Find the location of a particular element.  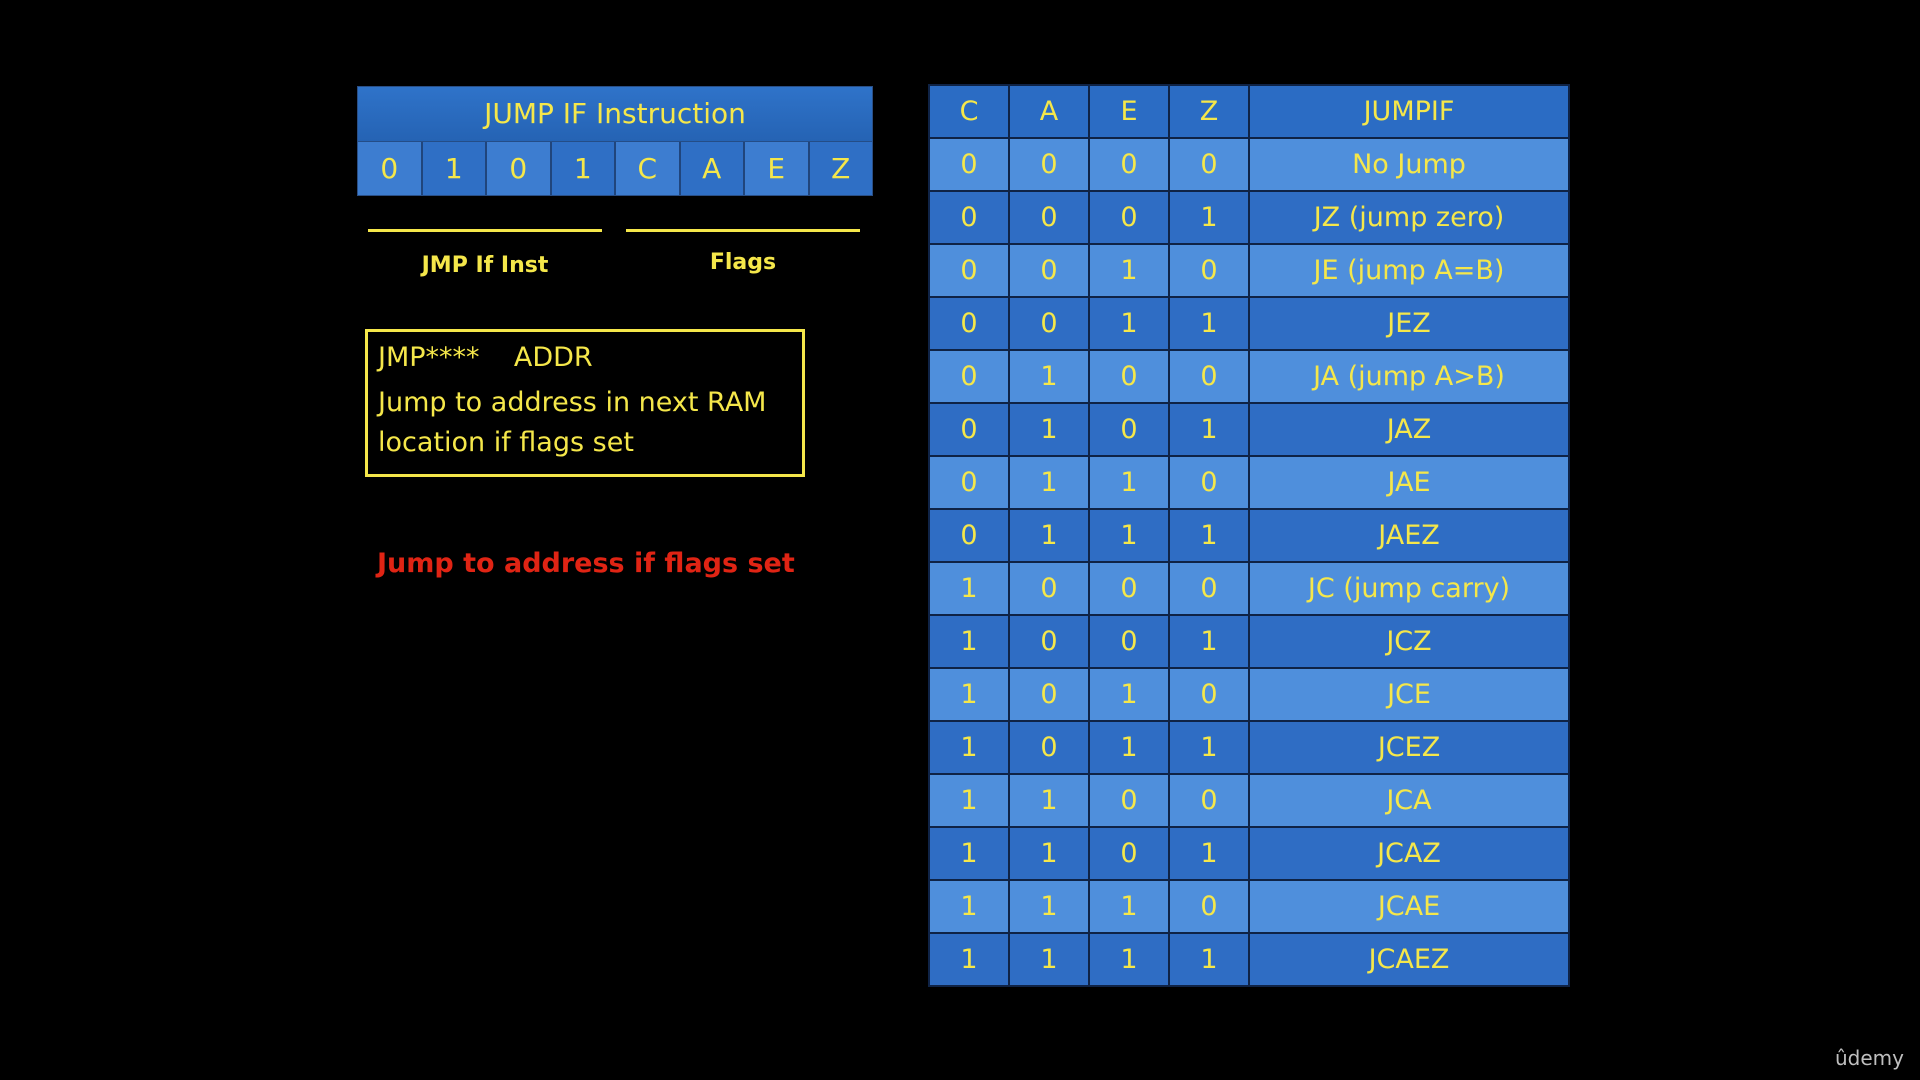

cell-jumpif: JCE is located at coordinates (1409, 694).